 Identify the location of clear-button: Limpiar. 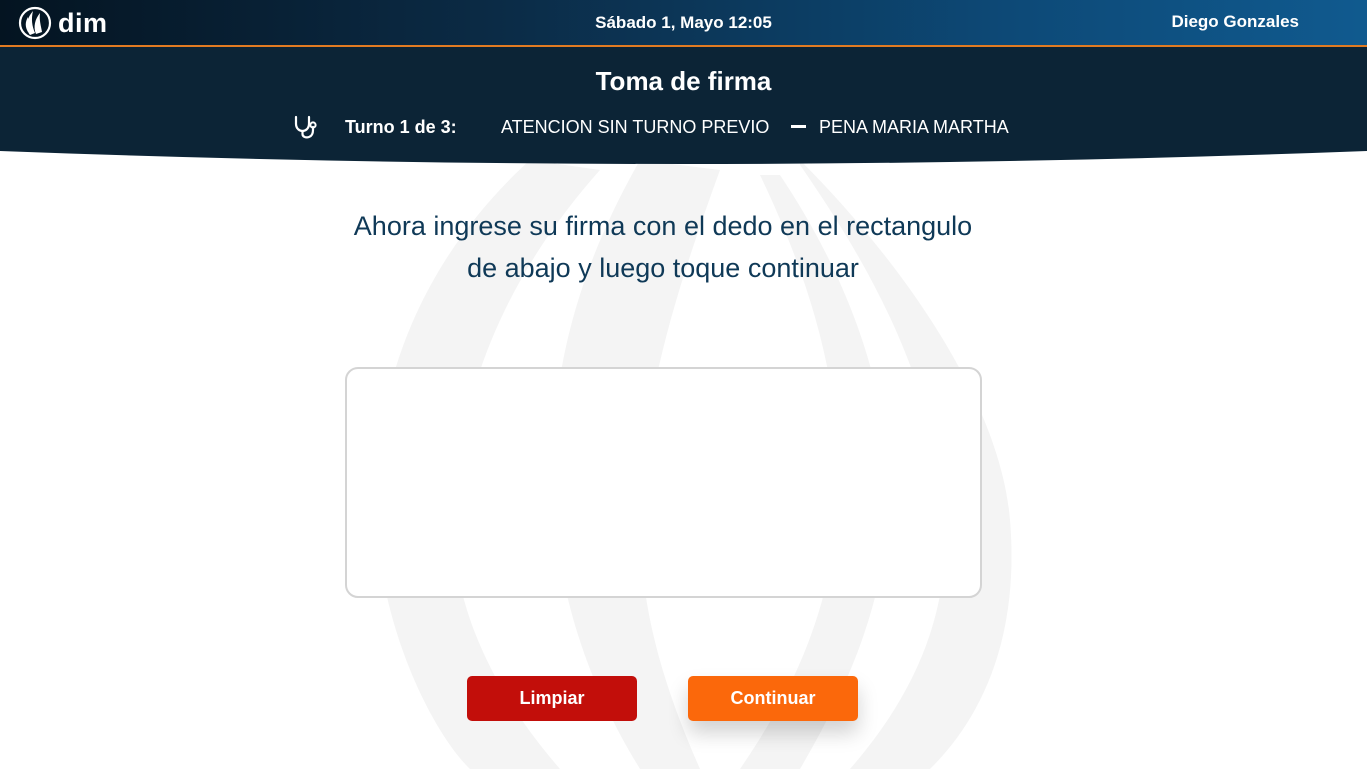
(552, 698).